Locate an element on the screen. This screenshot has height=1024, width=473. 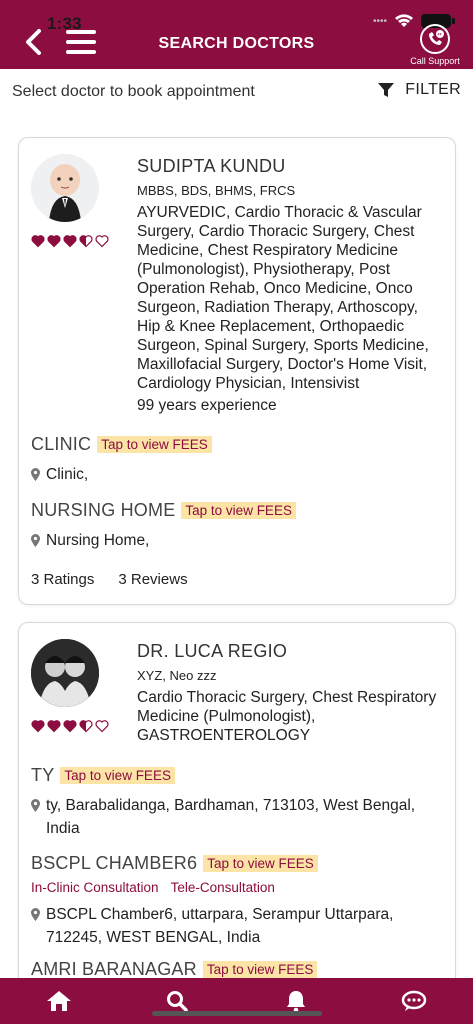
call-support-label: Call Support is located at coordinates (435, 61).